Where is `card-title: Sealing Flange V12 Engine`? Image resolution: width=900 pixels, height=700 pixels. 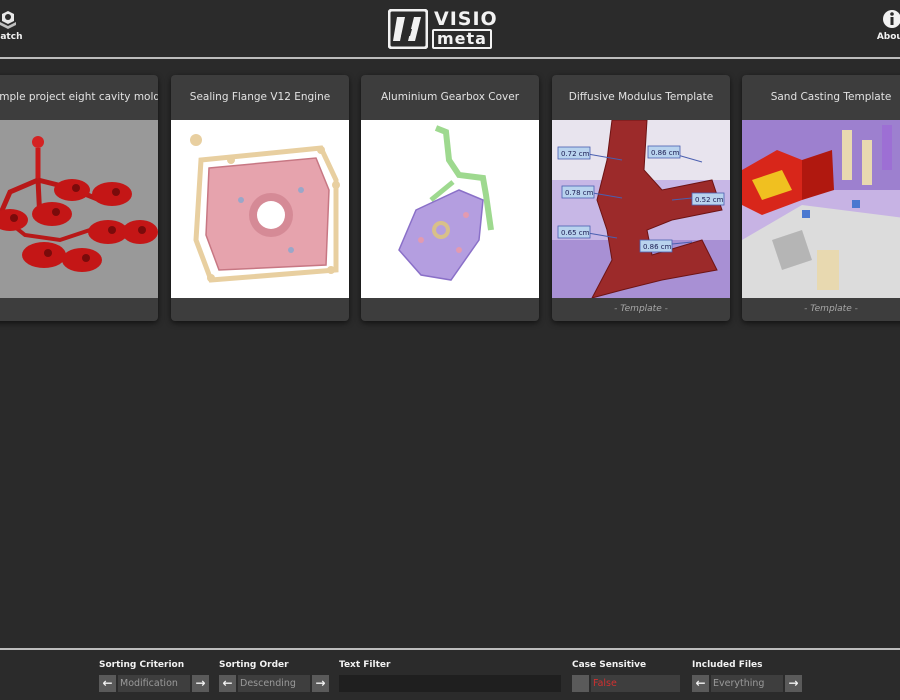
card-title: Sealing Flange V12 Engine is located at coordinates (260, 97).